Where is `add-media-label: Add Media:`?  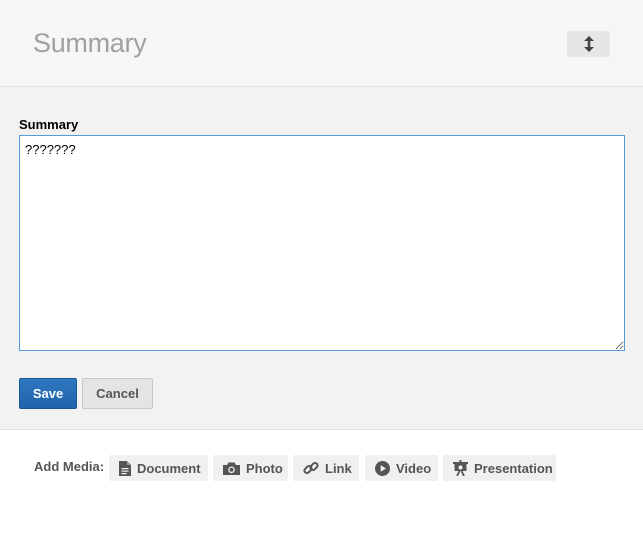
add-media-label: Add Media: is located at coordinates (69, 466).